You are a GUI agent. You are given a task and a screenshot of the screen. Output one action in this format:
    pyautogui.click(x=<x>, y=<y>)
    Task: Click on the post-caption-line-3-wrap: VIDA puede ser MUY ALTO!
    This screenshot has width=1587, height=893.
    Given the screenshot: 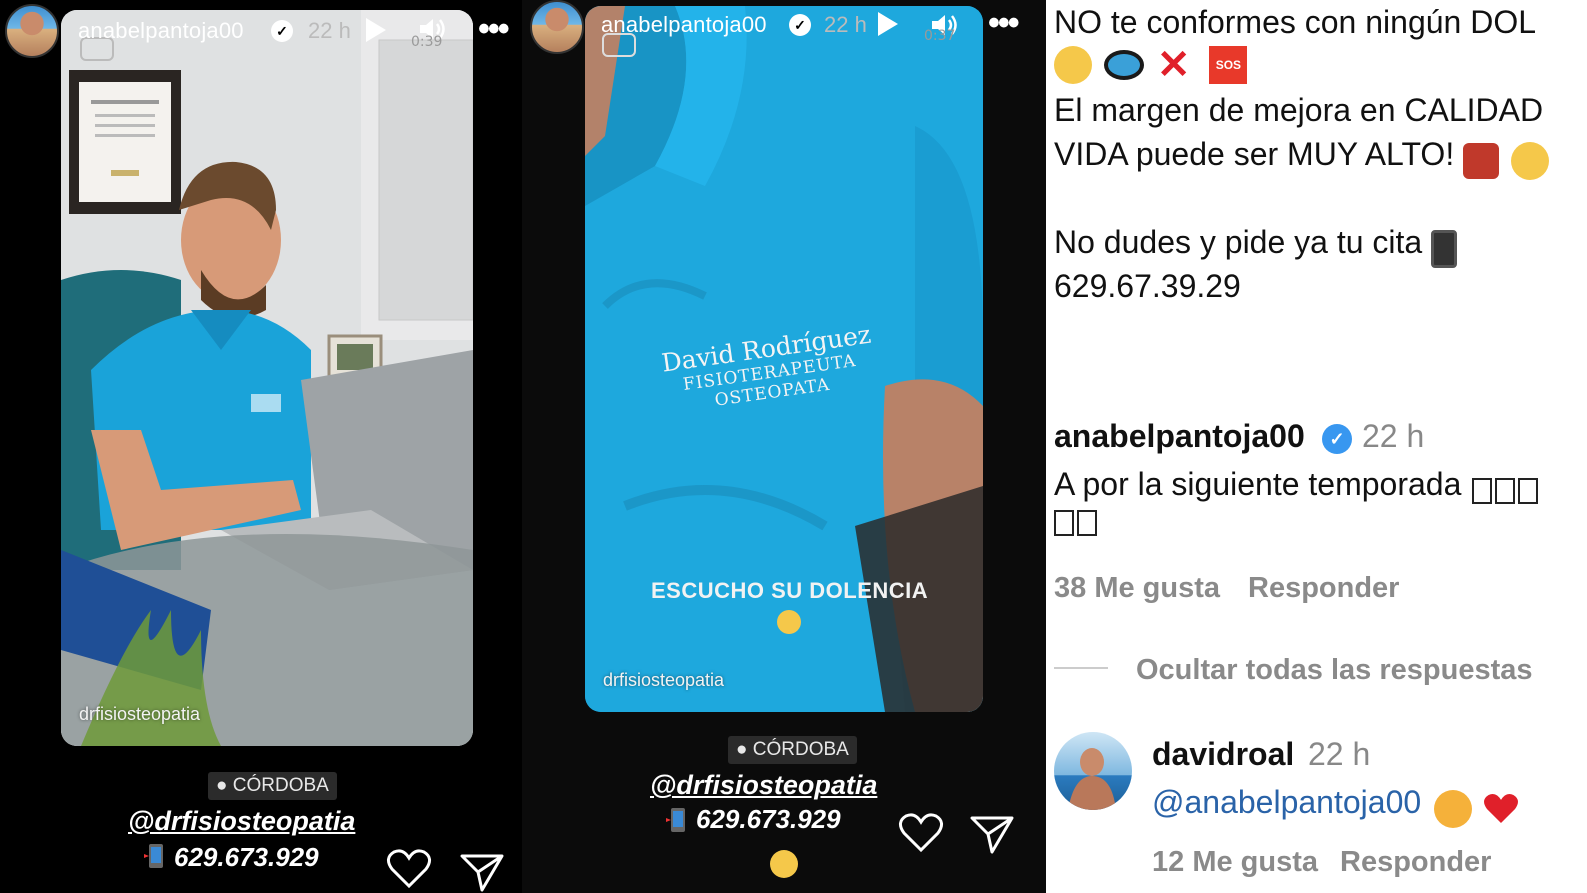 What is the action you would take?
    pyautogui.click(x=1302, y=156)
    